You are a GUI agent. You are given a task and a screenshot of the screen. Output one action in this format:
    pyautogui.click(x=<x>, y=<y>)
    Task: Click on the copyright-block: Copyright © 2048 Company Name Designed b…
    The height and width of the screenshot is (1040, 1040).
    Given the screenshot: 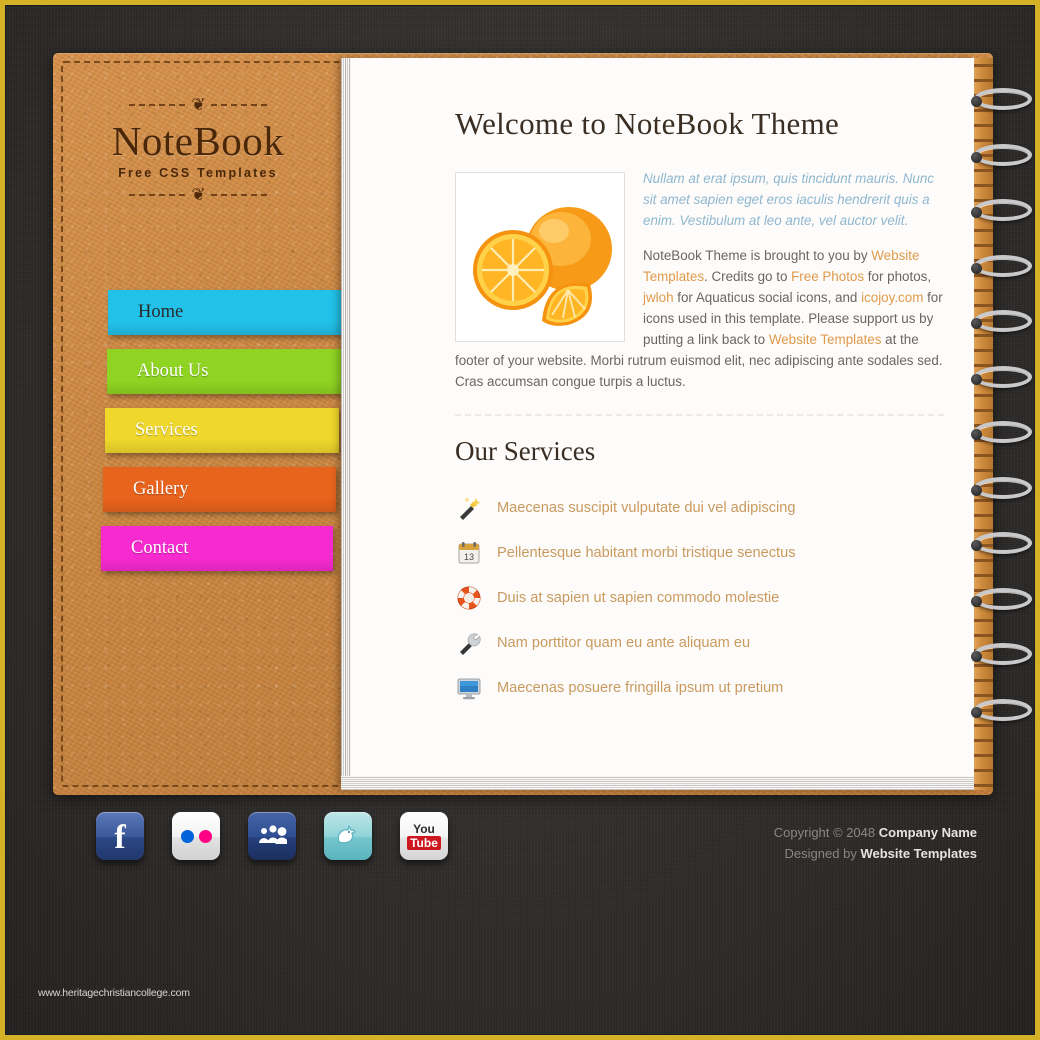 What is the action you would take?
    pyautogui.click(x=883, y=838)
    